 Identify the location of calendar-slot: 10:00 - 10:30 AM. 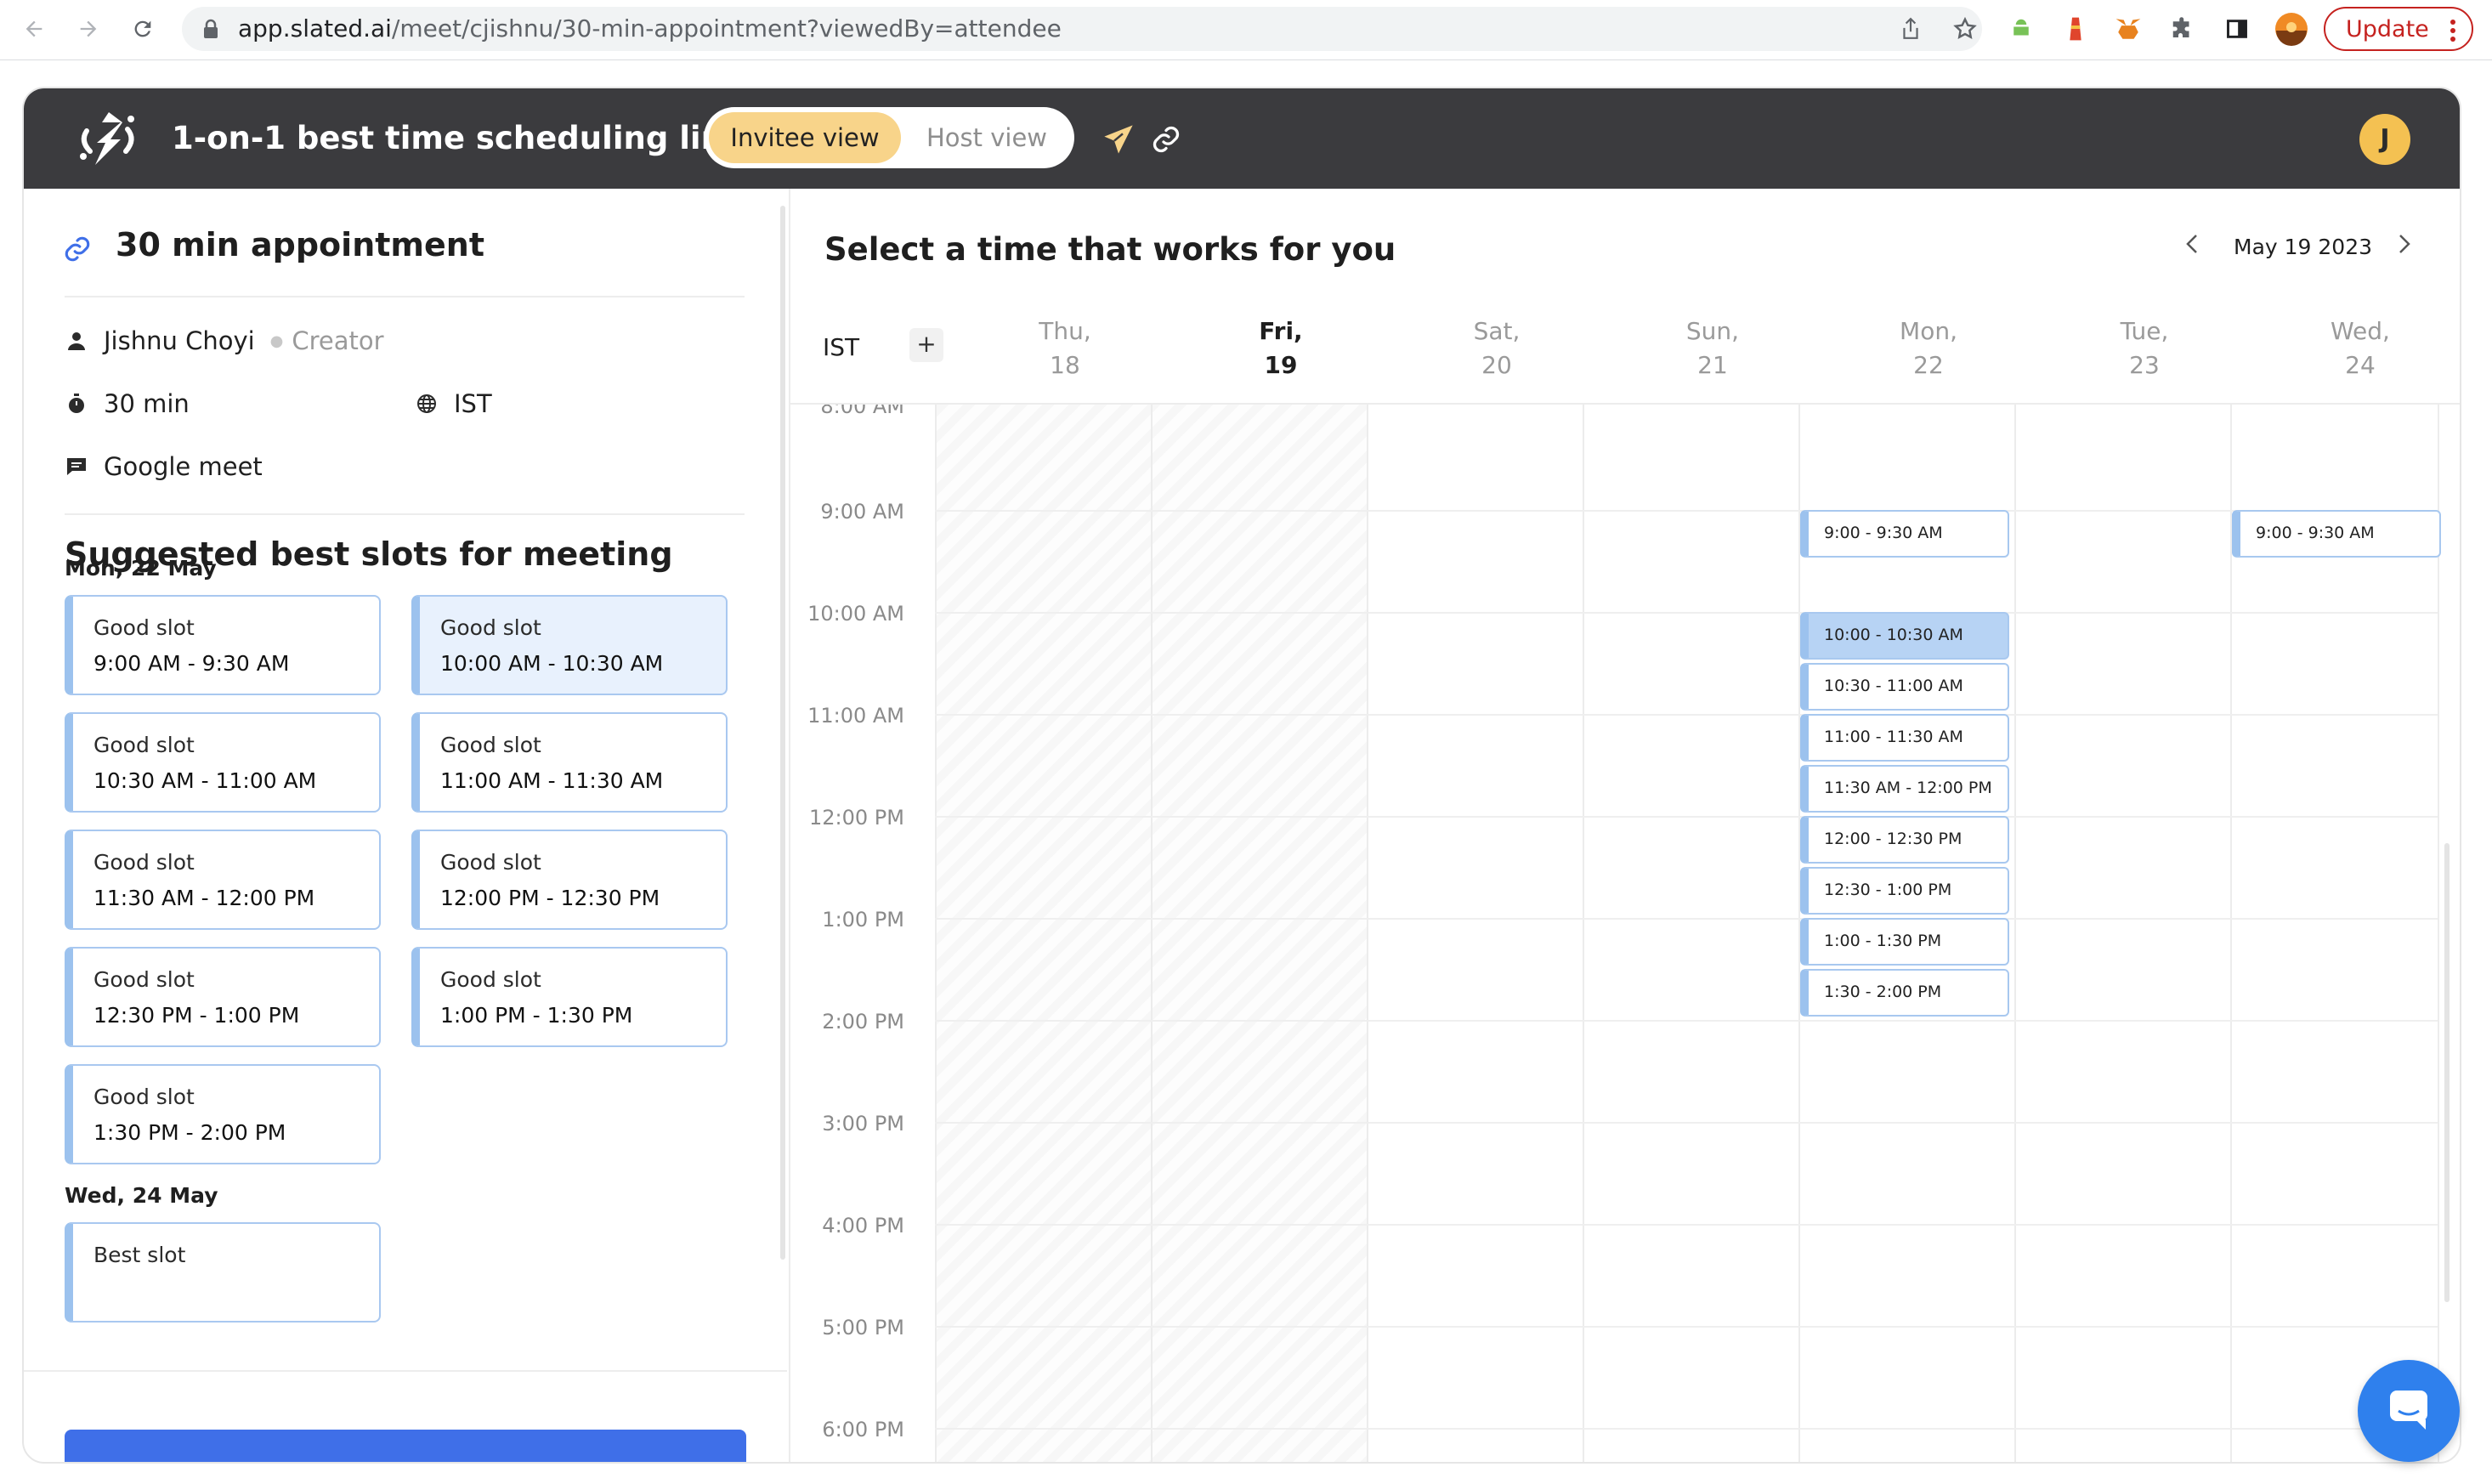
(1904, 636).